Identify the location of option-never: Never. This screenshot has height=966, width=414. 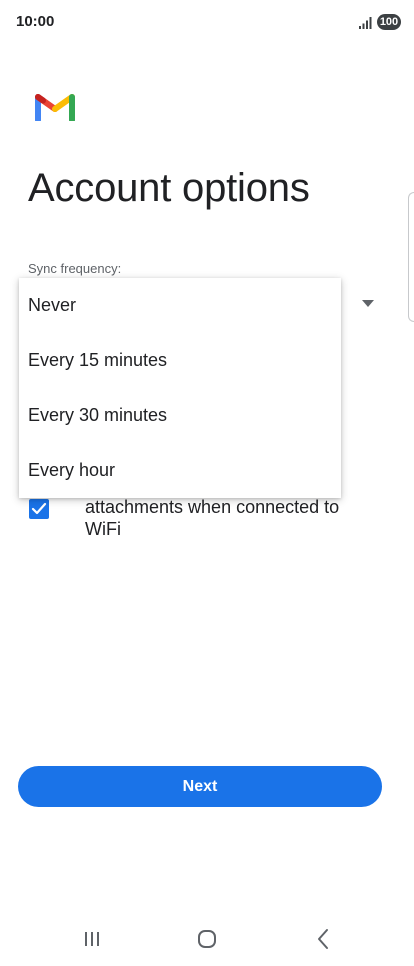
(180, 305).